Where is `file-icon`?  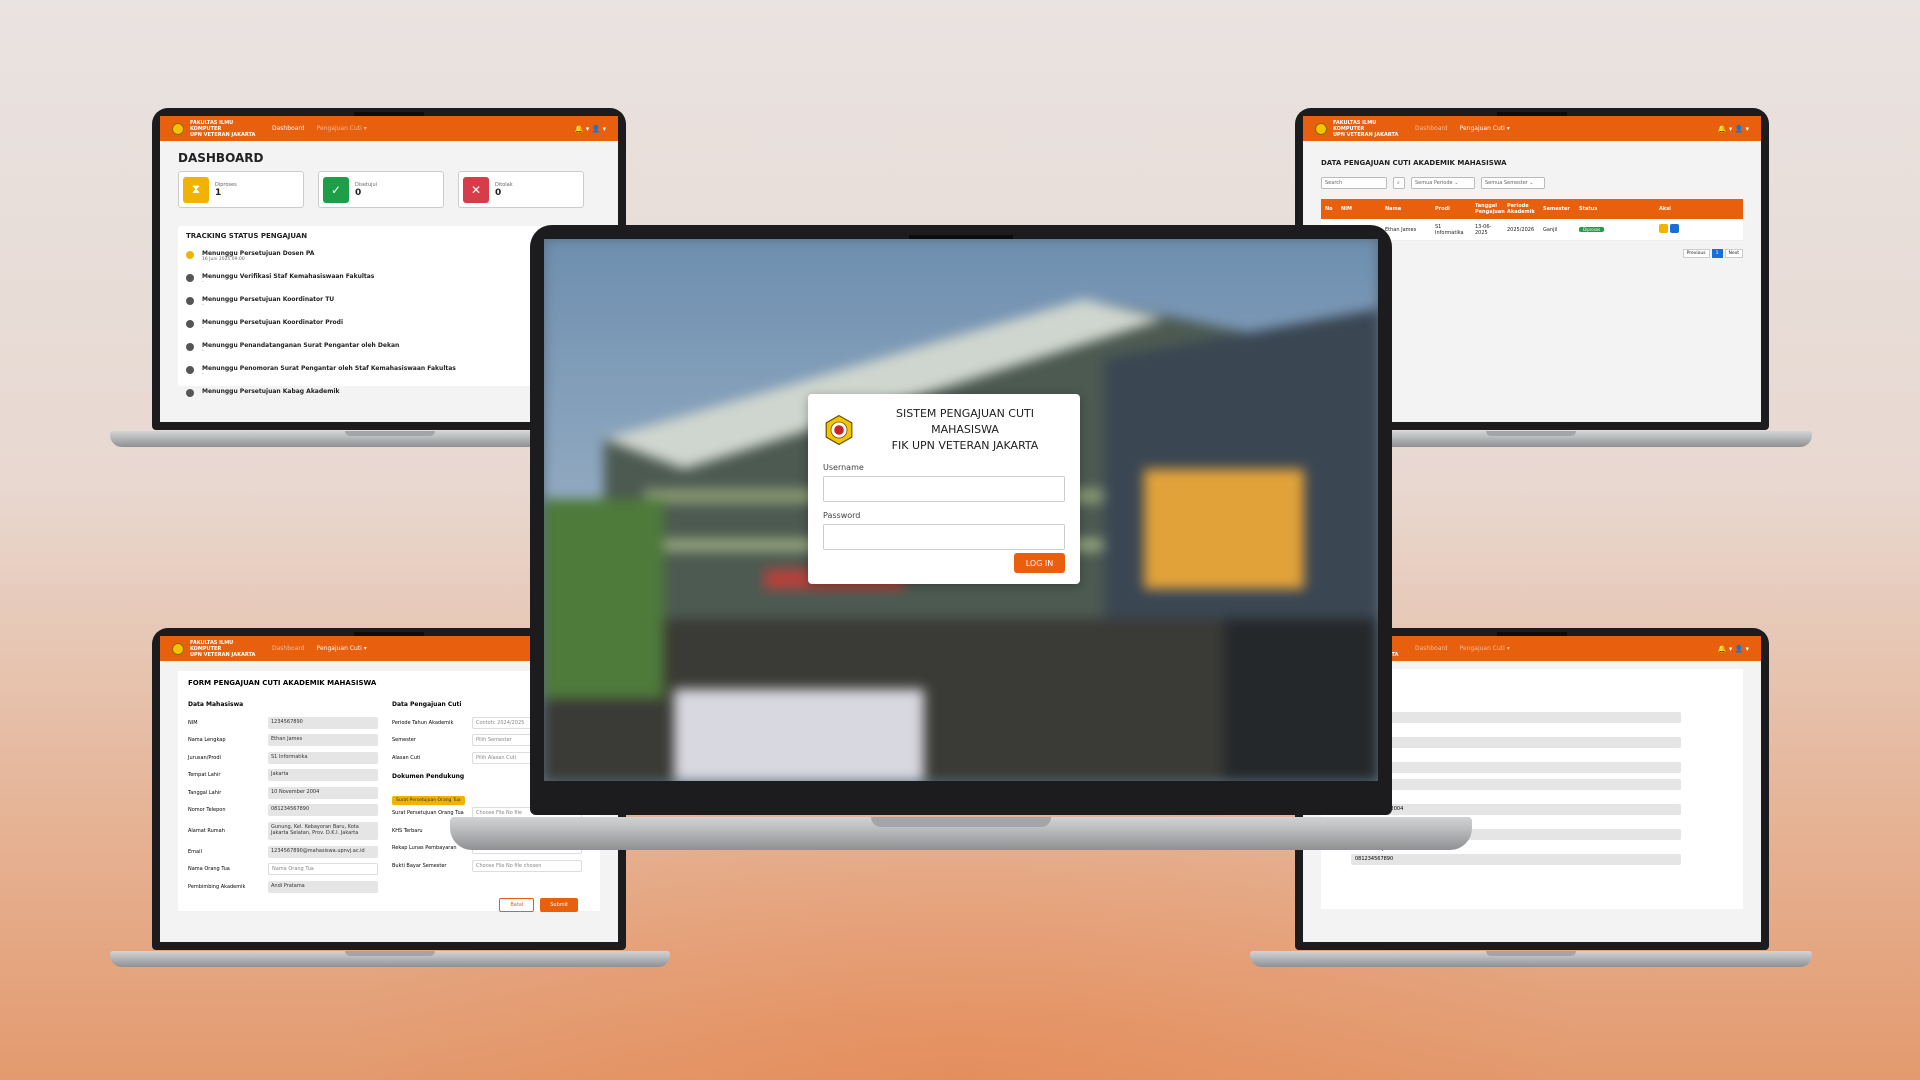
file-icon is located at coordinates (1674, 228).